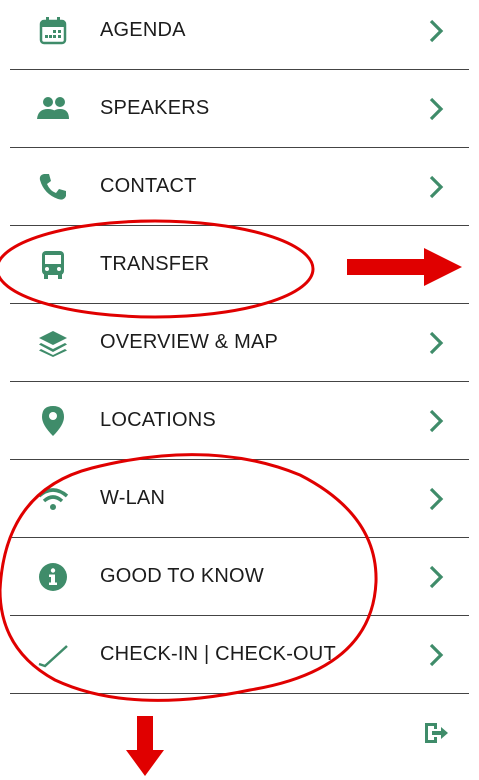  What do you see at coordinates (158, 420) in the screenshot?
I see `menu-item-label: LOCATIONS` at bounding box center [158, 420].